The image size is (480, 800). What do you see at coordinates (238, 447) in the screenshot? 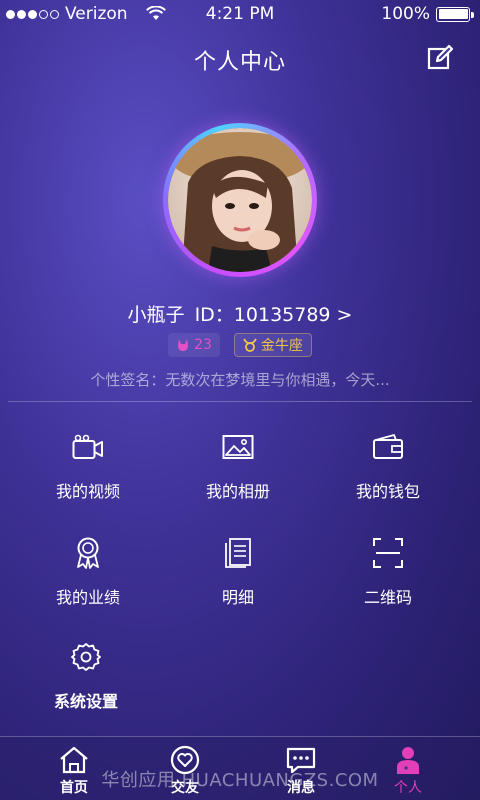
I see `photo-album-icon` at bounding box center [238, 447].